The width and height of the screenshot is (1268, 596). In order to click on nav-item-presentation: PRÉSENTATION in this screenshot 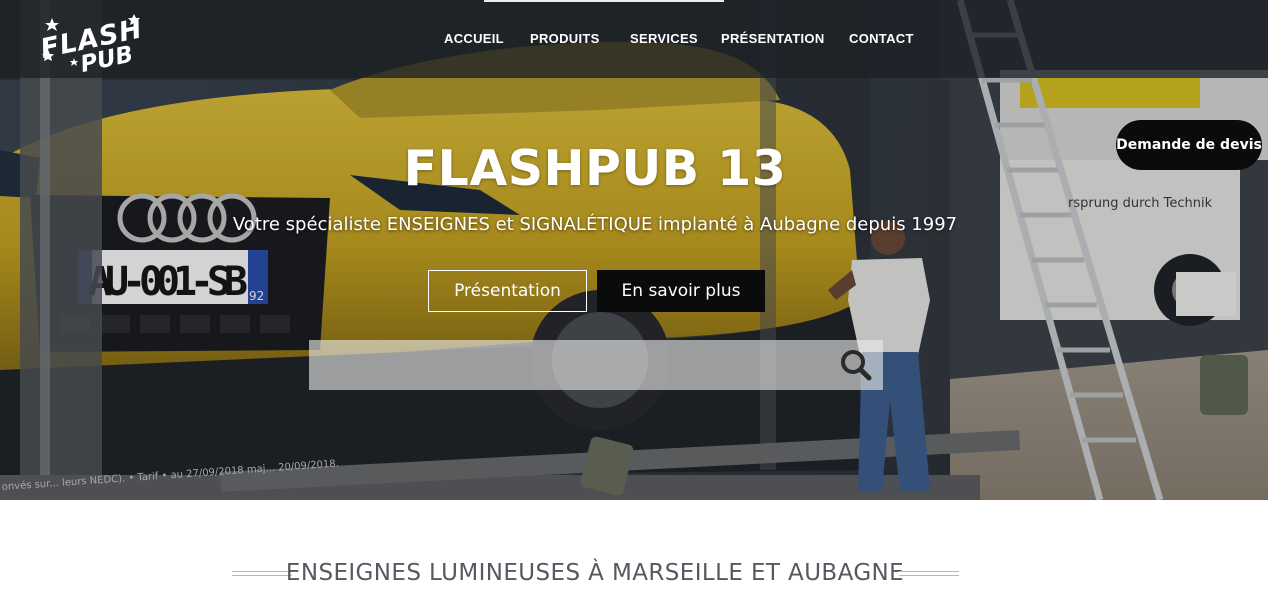, I will do `click(773, 38)`.